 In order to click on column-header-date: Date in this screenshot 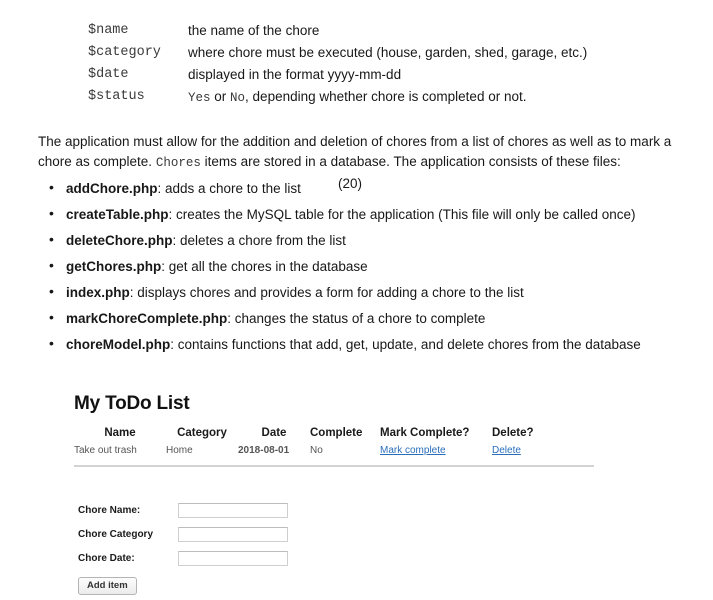, I will do `click(274, 433)`.